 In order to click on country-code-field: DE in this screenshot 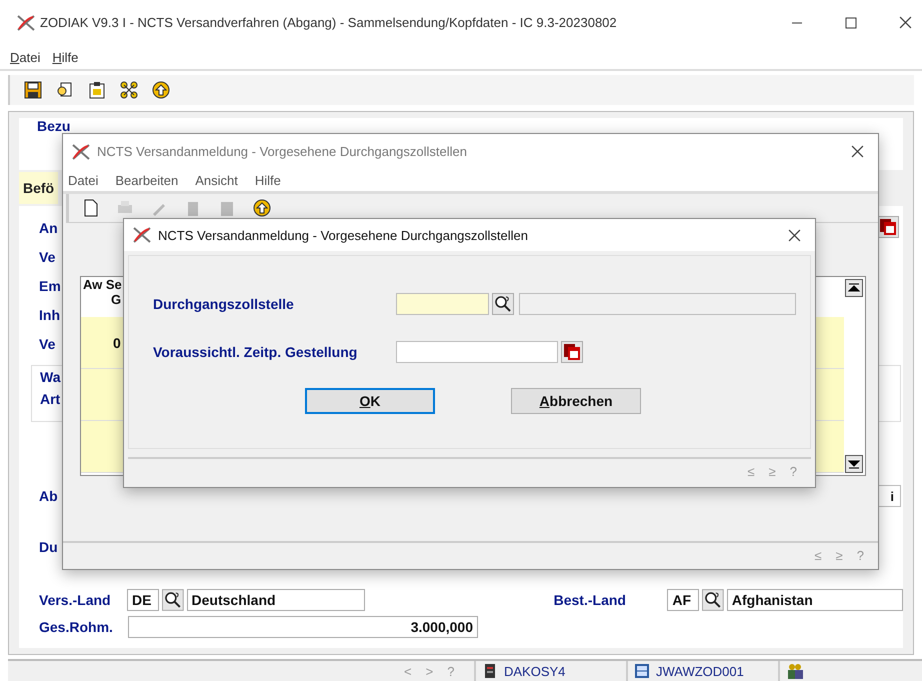, I will do `click(143, 600)`.